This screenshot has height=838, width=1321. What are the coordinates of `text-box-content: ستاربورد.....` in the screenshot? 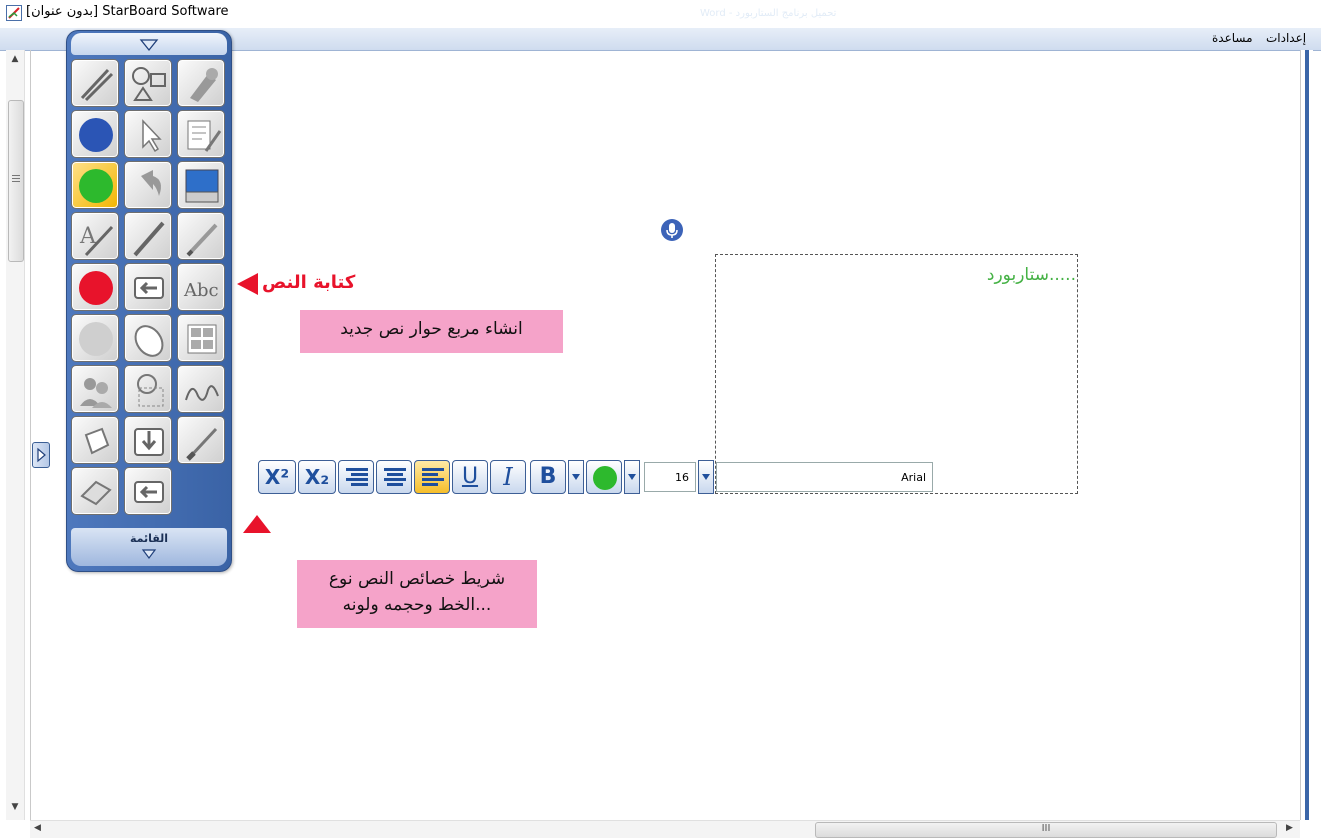 It's located at (896, 275).